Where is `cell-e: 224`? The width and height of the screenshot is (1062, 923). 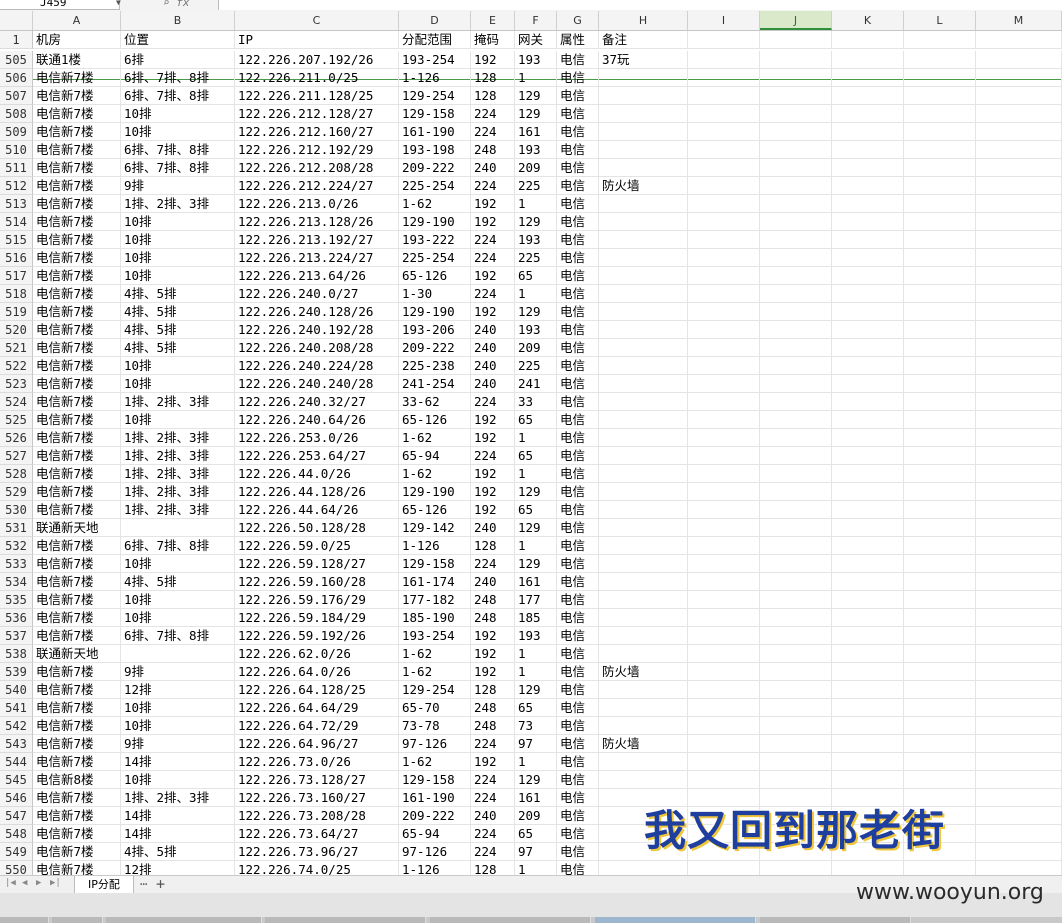 cell-e: 224 is located at coordinates (493, 564).